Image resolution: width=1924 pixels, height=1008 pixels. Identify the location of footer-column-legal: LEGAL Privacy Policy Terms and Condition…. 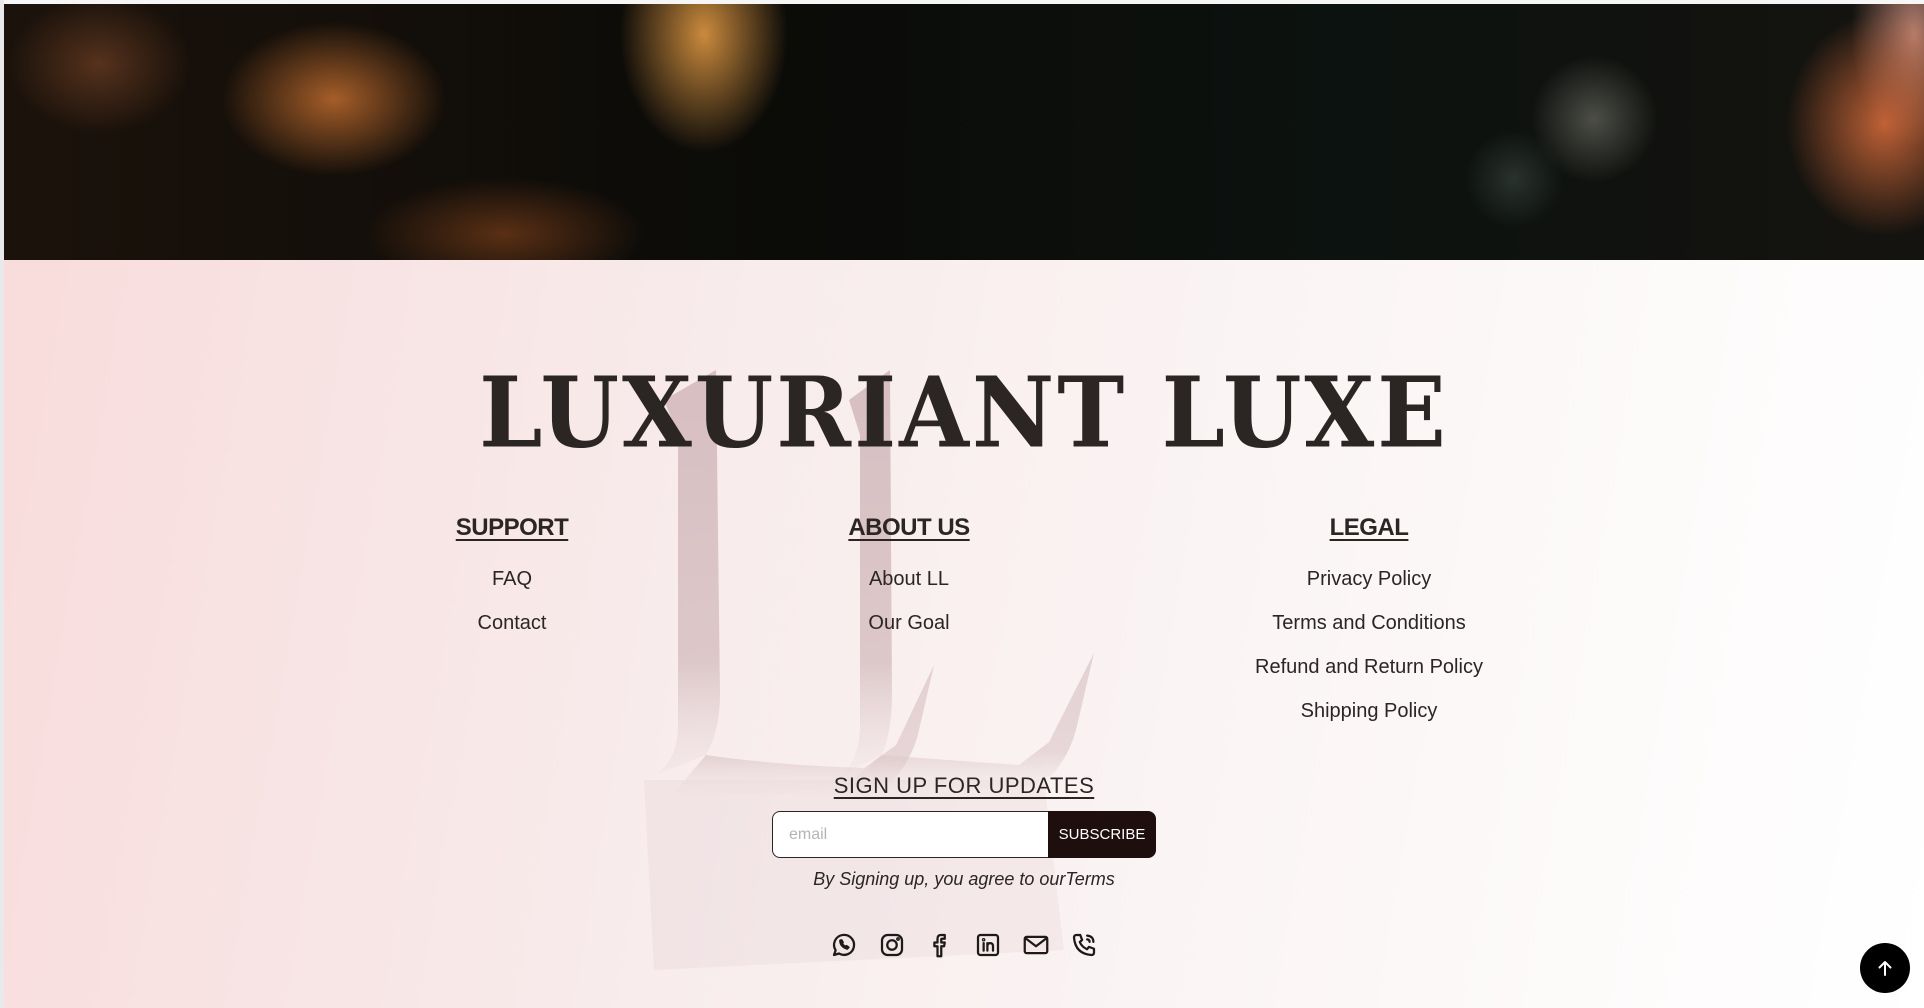
(1369, 623).